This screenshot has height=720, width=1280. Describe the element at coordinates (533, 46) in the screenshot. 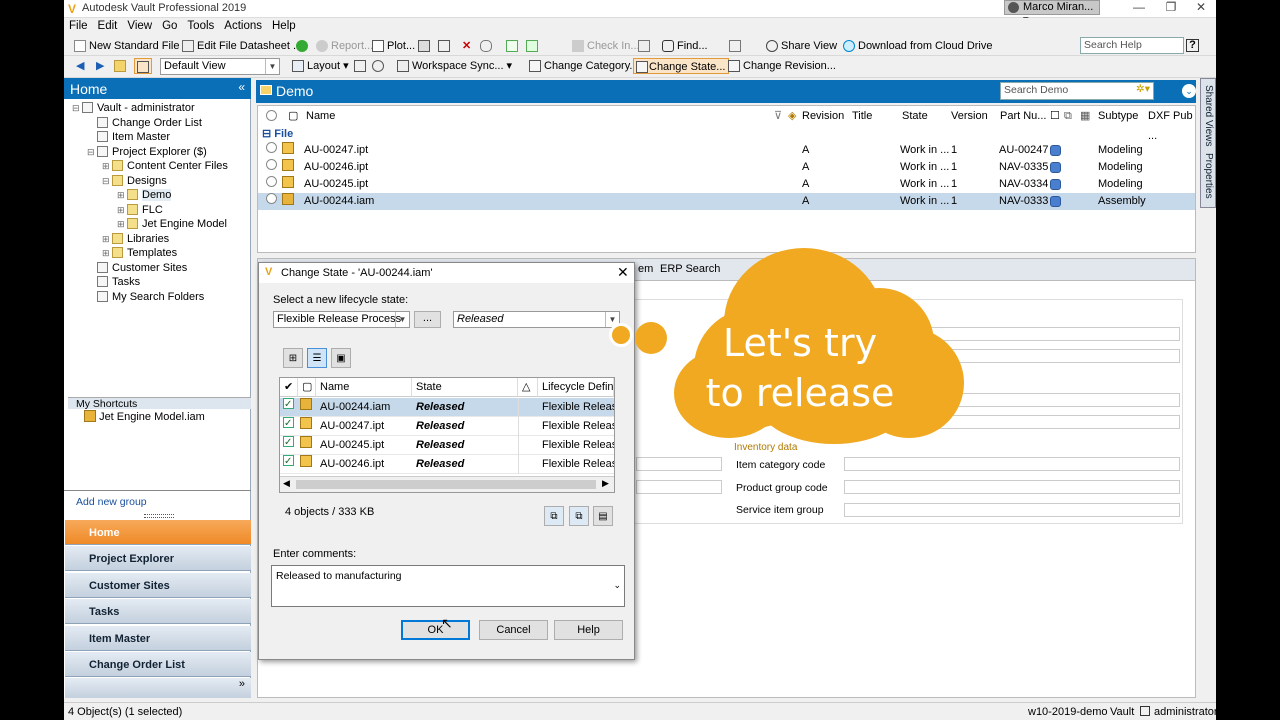

I see `check-out-button` at that location.